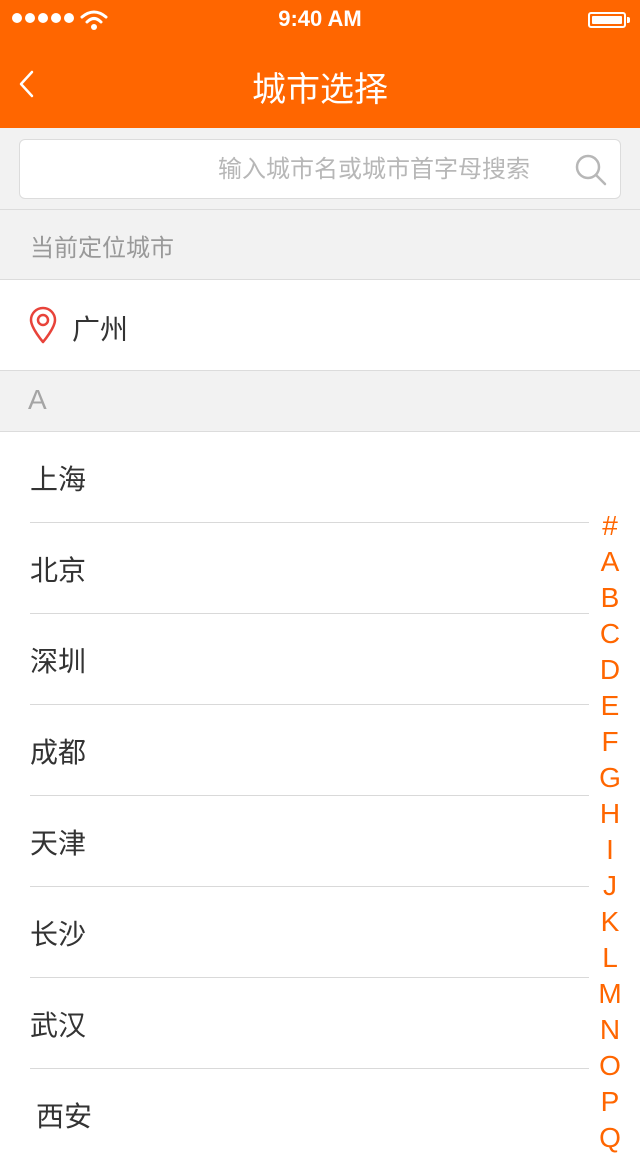 The height and width of the screenshot is (1160, 640). I want to click on alphabet-index: # A B C D E F G H I J K L M N O P Q, so click(610, 832).